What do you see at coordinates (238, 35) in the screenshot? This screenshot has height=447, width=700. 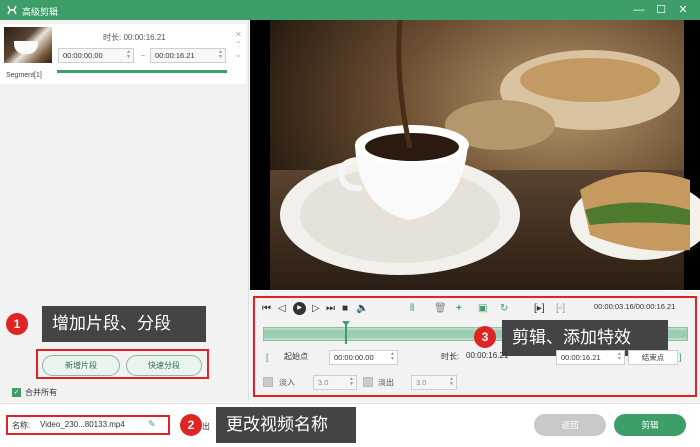 I see `remove-segment-icon: ✕` at bounding box center [238, 35].